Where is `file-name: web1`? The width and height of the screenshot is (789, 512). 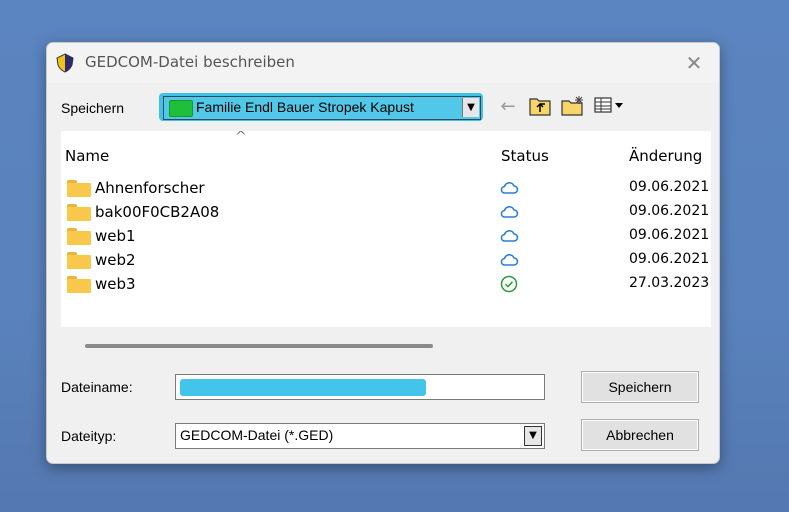 file-name: web1 is located at coordinates (115, 236).